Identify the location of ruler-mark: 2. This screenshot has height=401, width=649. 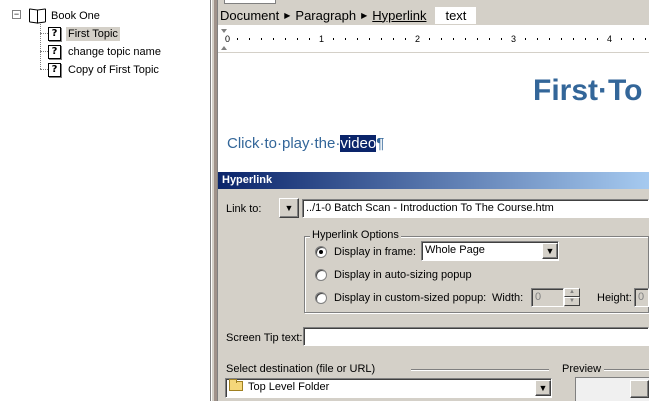
(418, 39).